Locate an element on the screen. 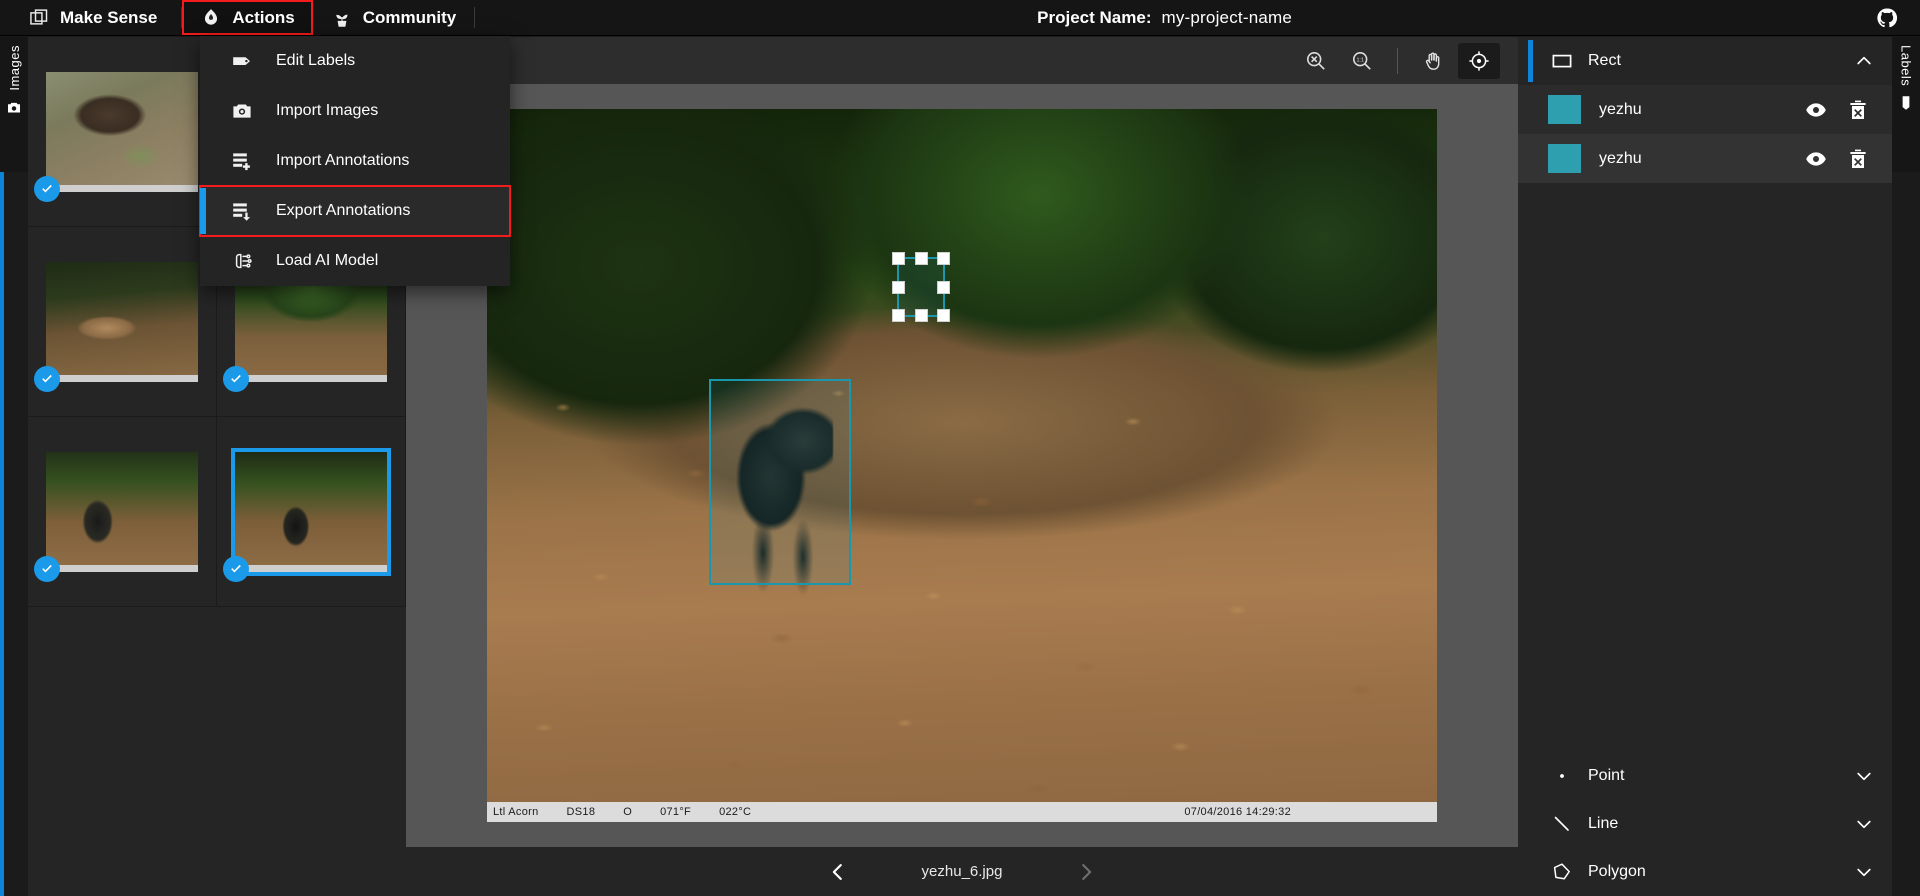 This screenshot has width=1920, height=896. community-button: Community is located at coordinates (394, 17).